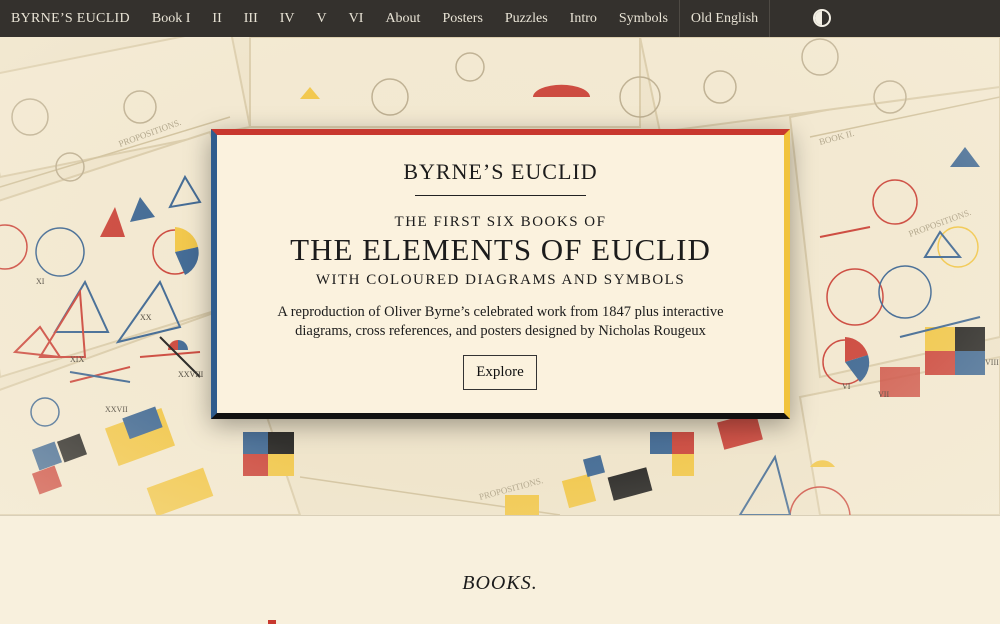 The height and width of the screenshot is (624, 1000). What do you see at coordinates (322, 18) in the screenshot?
I see `nav-item-book-v: V` at bounding box center [322, 18].